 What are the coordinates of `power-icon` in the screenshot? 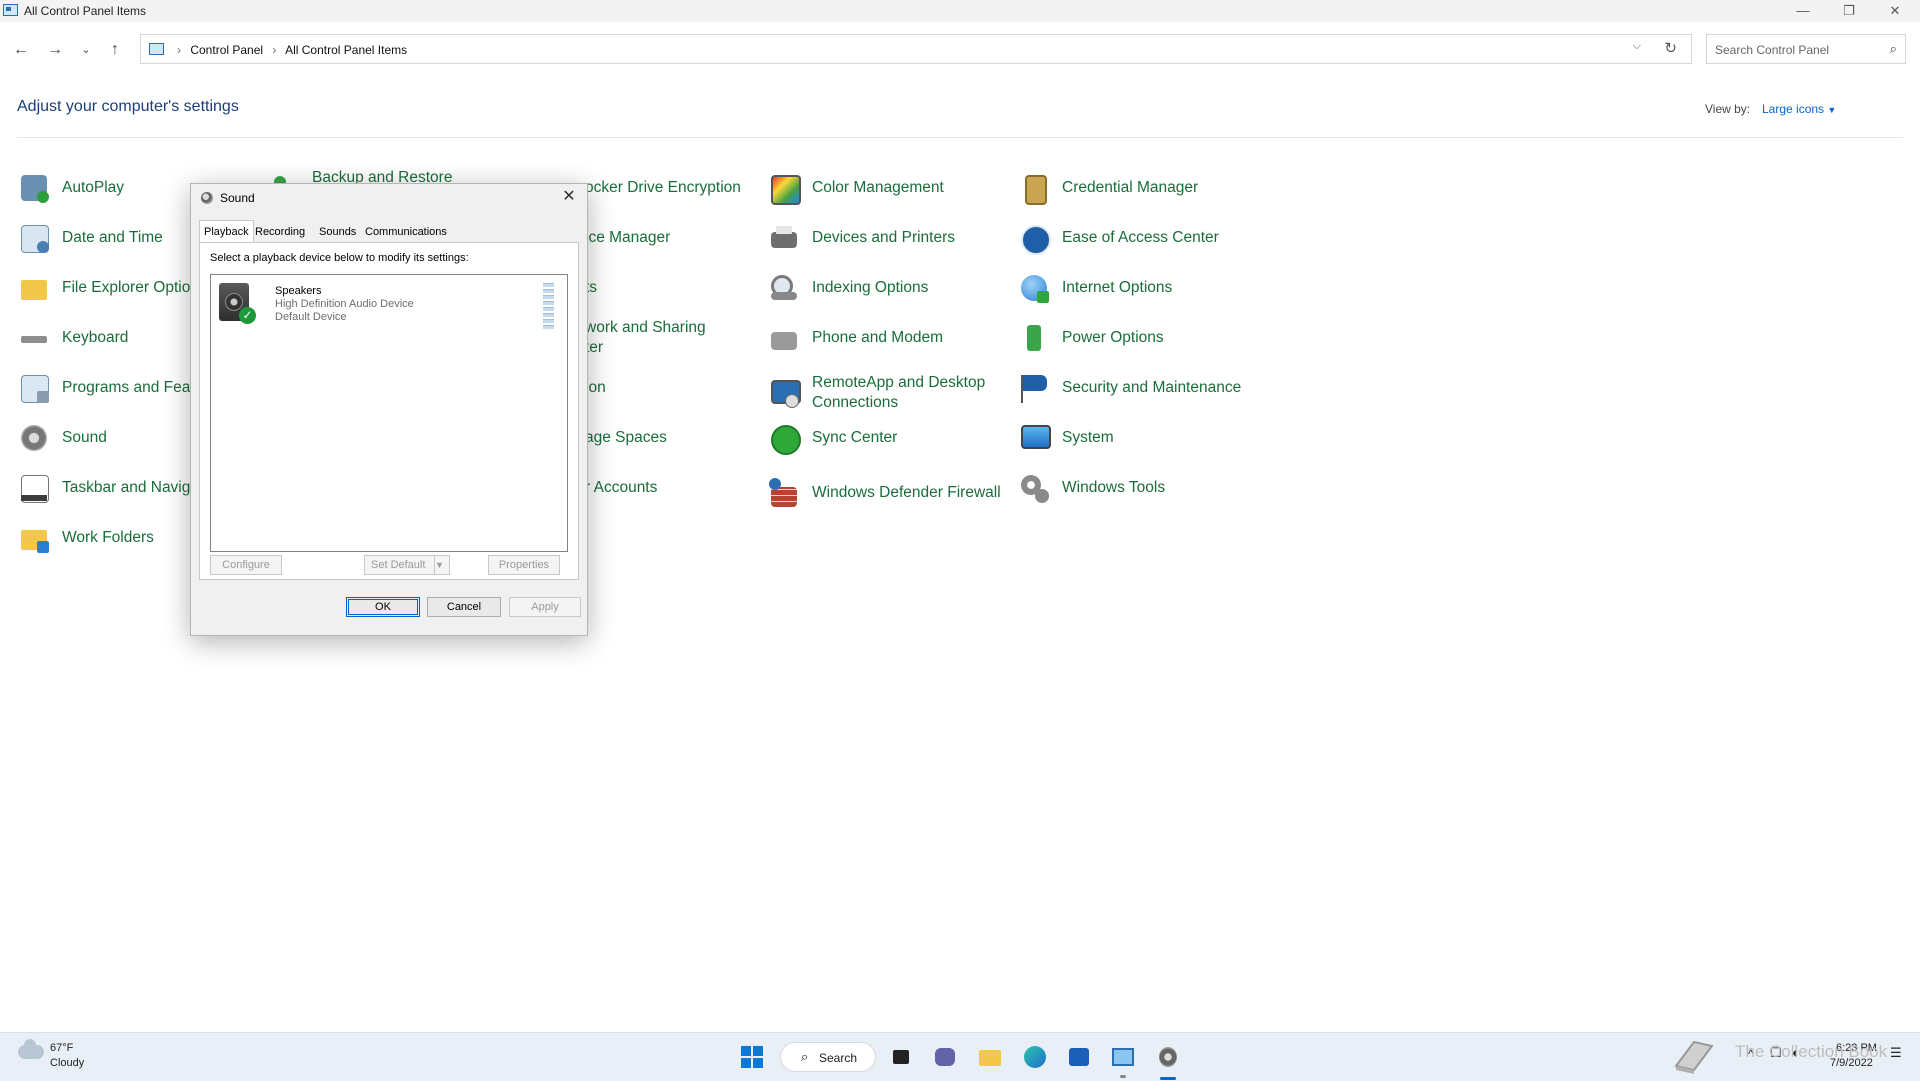 It's located at (1034, 338).